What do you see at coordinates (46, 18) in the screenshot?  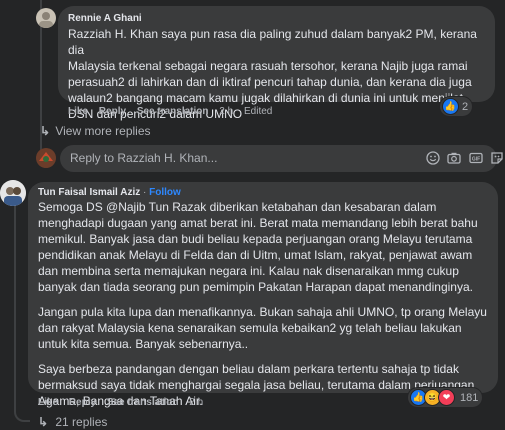 I see `avatar-rennie` at bounding box center [46, 18].